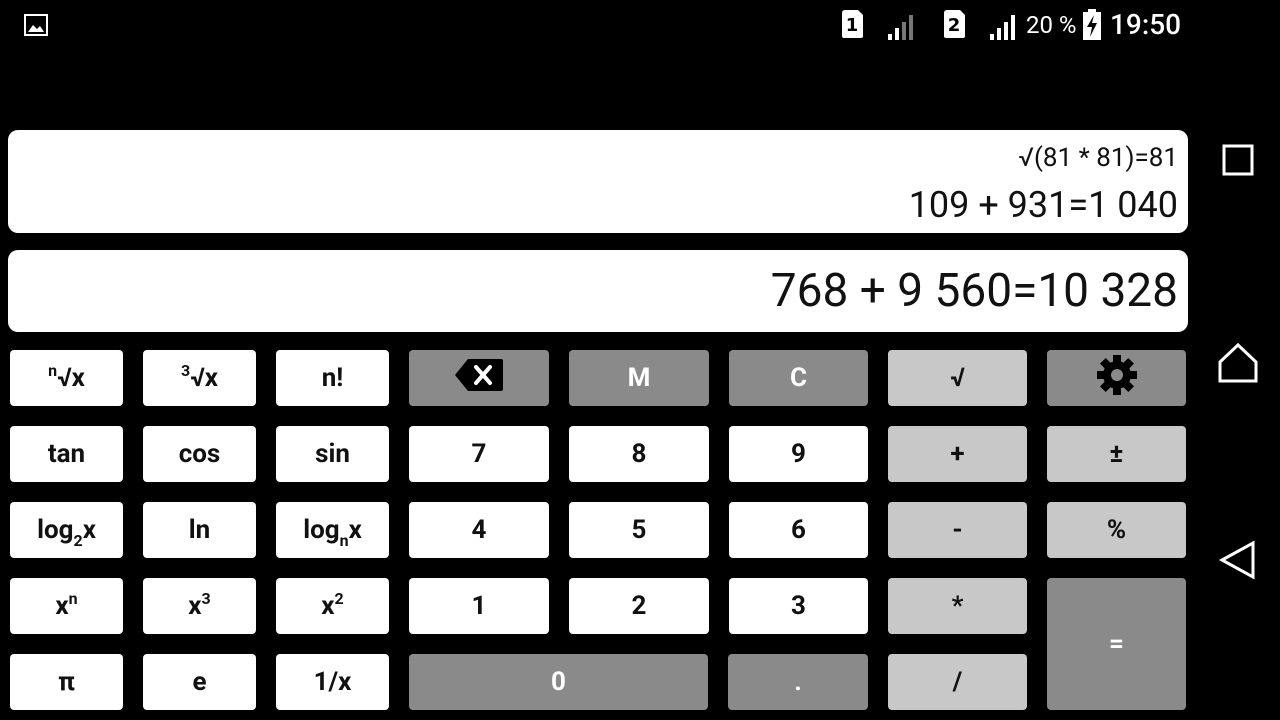 The width and height of the screenshot is (1280, 720). What do you see at coordinates (1116, 644) in the screenshot?
I see `equals-button: =` at bounding box center [1116, 644].